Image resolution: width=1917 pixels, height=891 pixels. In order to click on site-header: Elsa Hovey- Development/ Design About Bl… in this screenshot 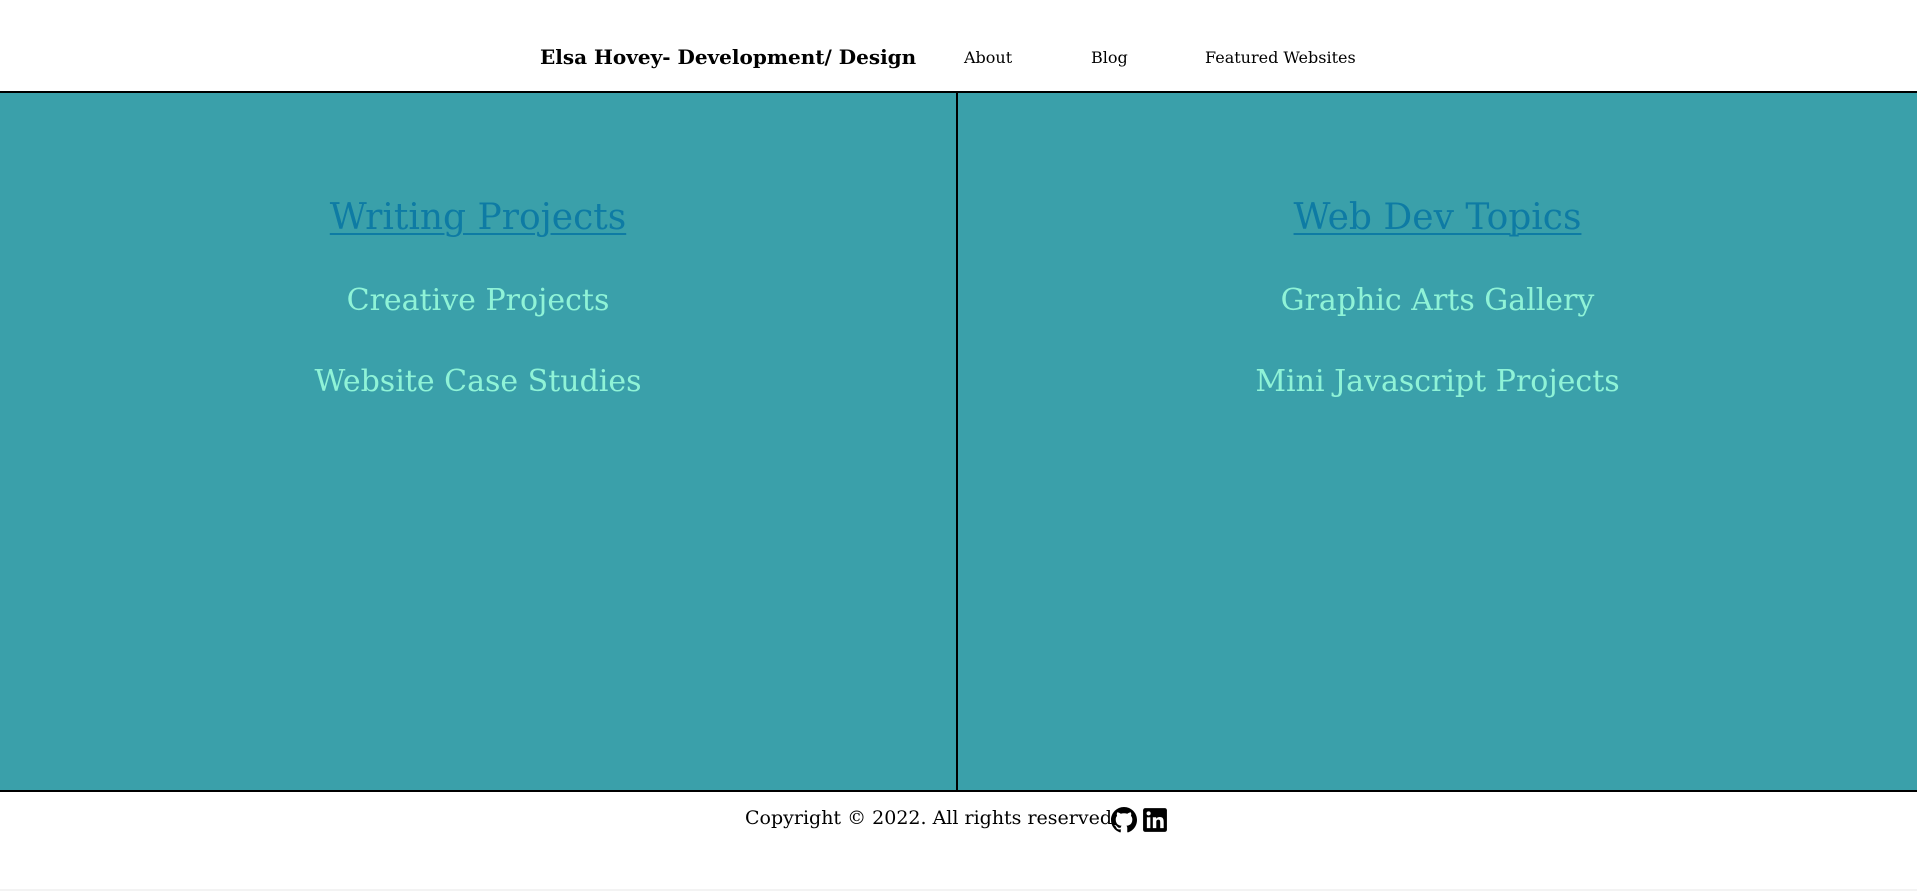, I will do `click(958, 45)`.